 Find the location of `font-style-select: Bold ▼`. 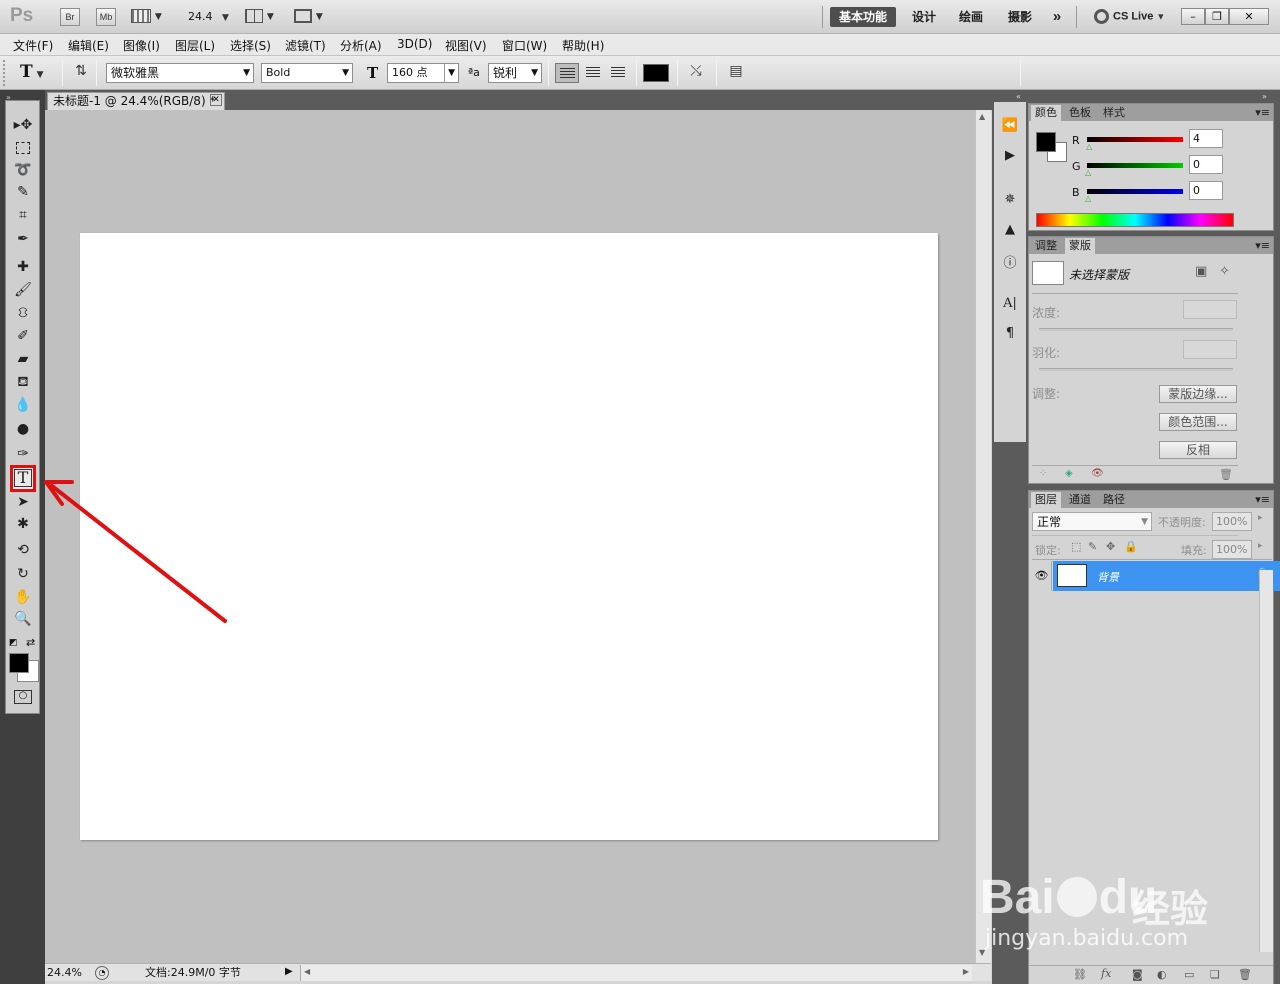

font-style-select: Bold ▼ is located at coordinates (307, 73).